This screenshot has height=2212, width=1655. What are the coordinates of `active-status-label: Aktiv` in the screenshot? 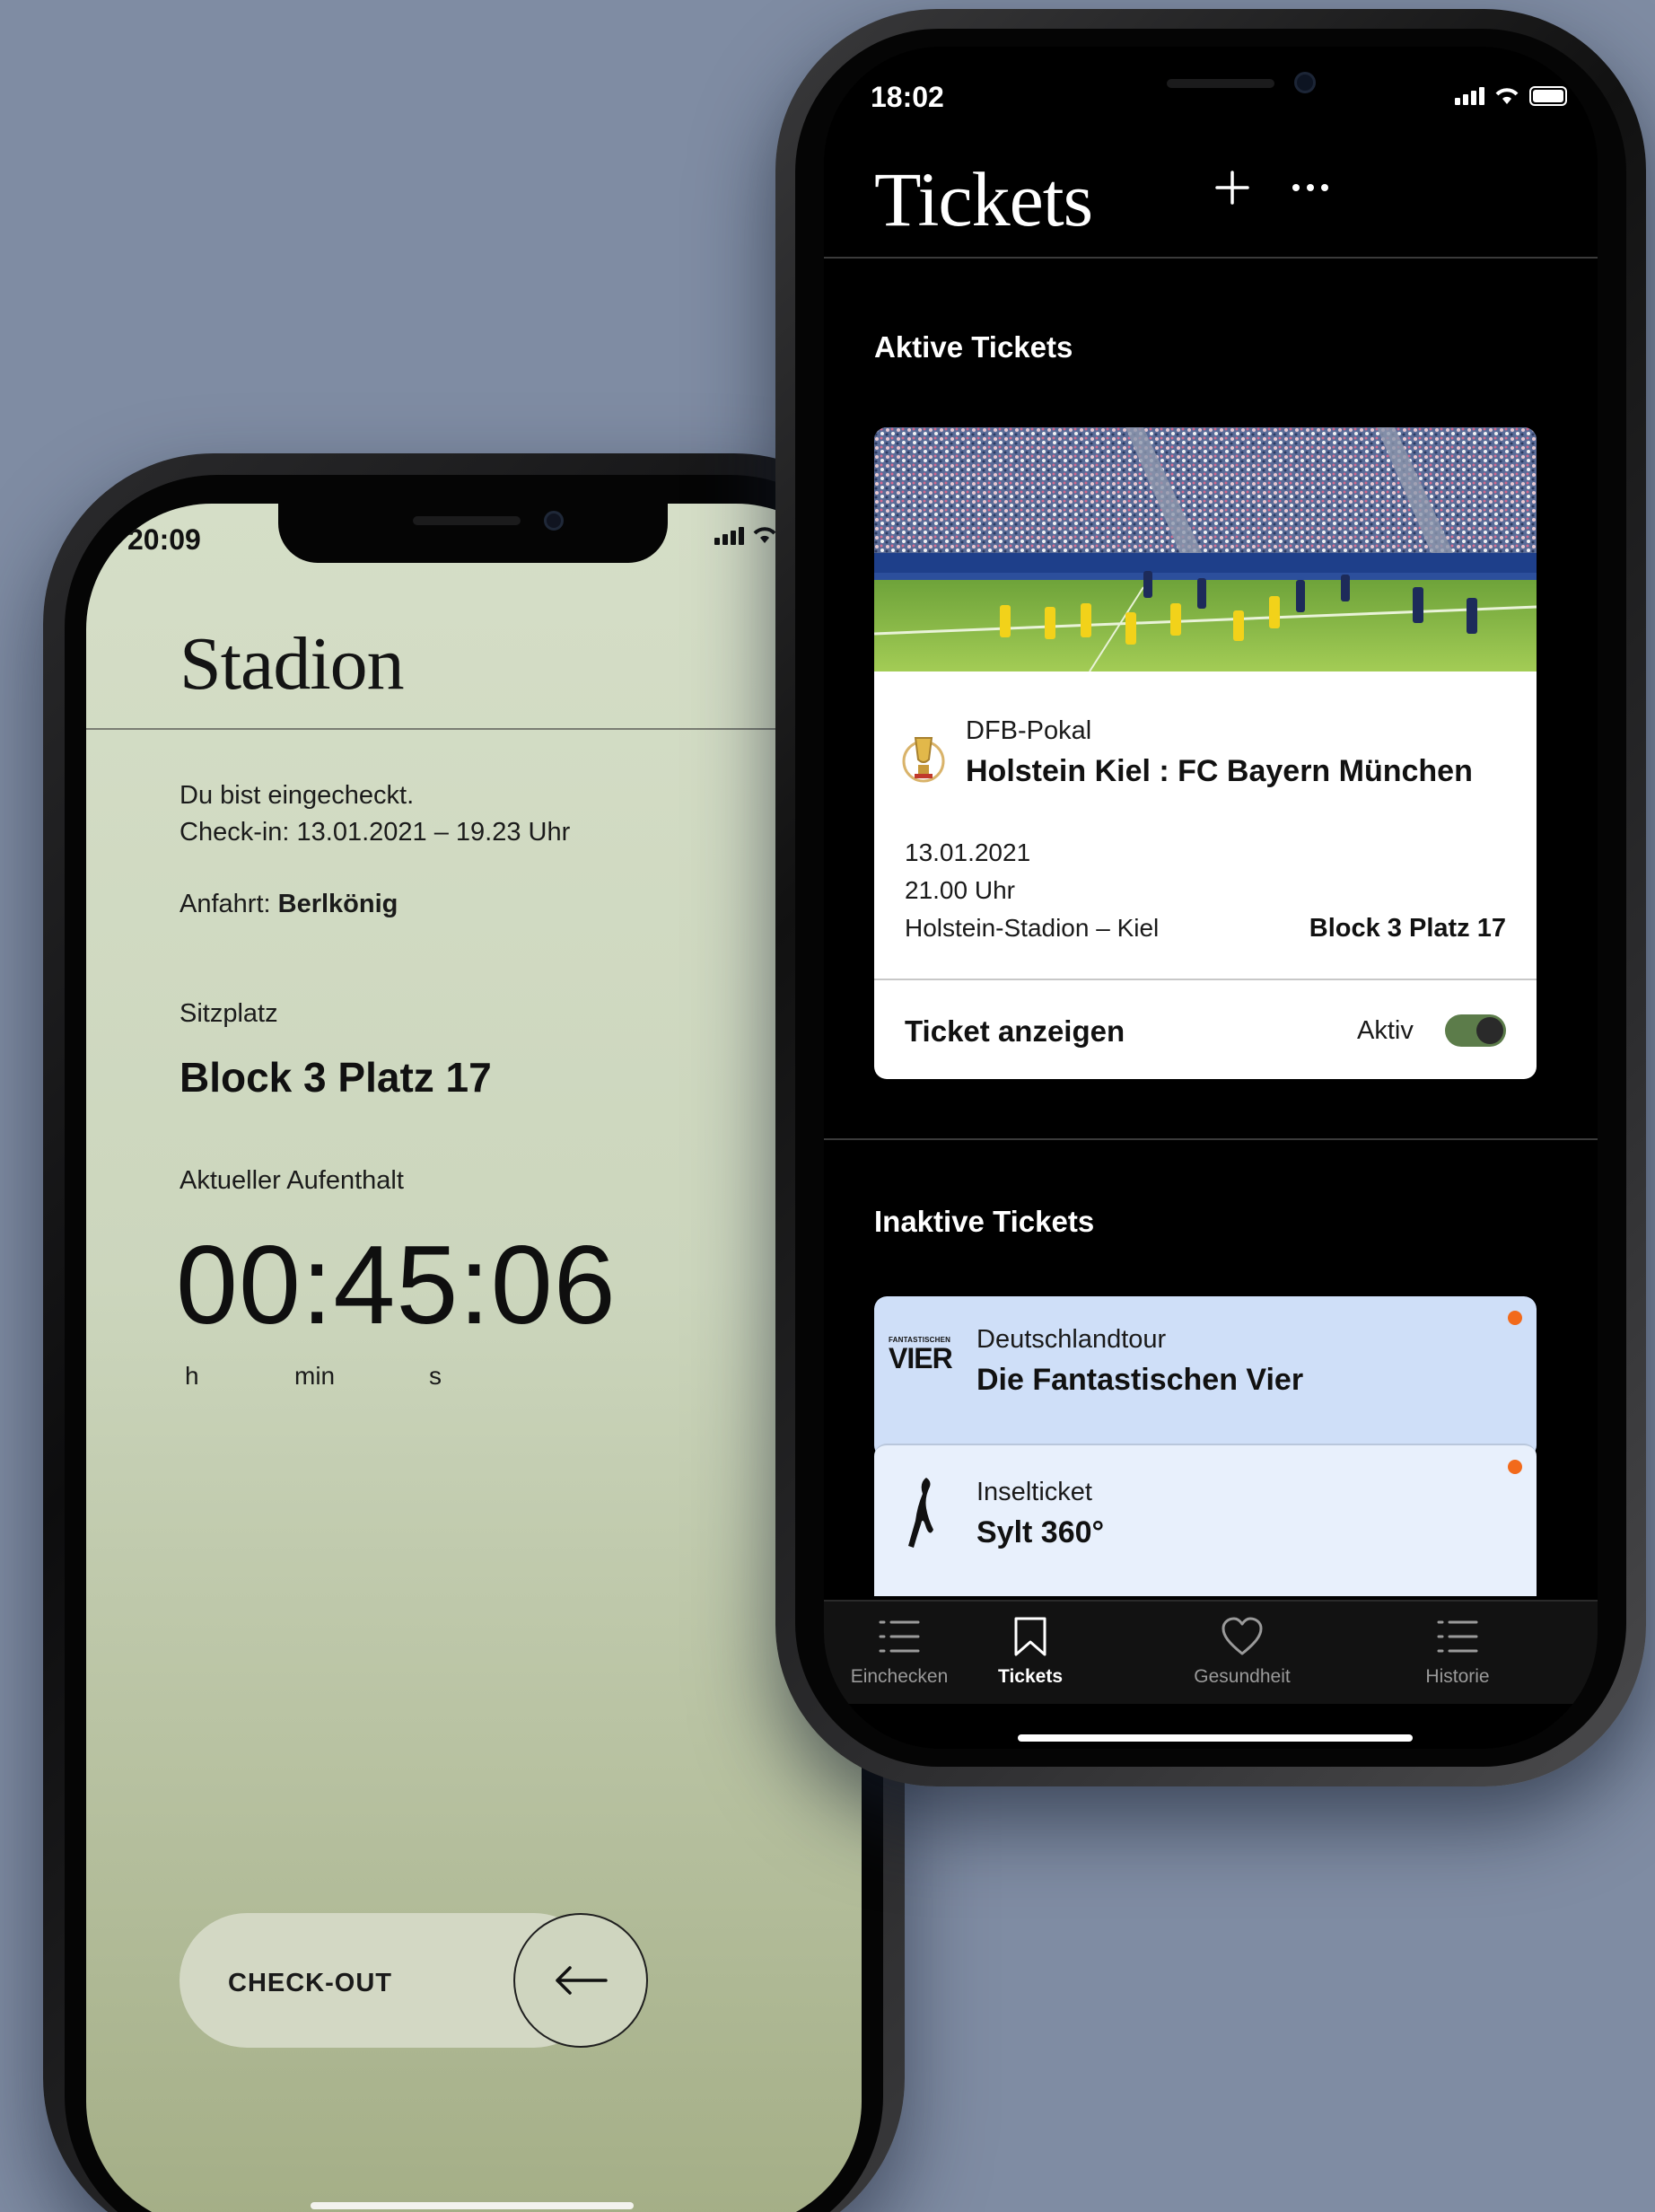 It's located at (1386, 1030).